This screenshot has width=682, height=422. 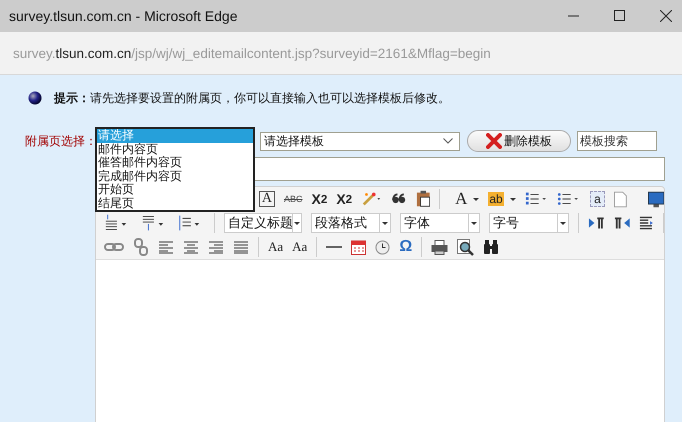 What do you see at coordinates (293, 199) in the screenshot?
I see `strikethrough-icon: ABC` at bounding box center [293, 199].